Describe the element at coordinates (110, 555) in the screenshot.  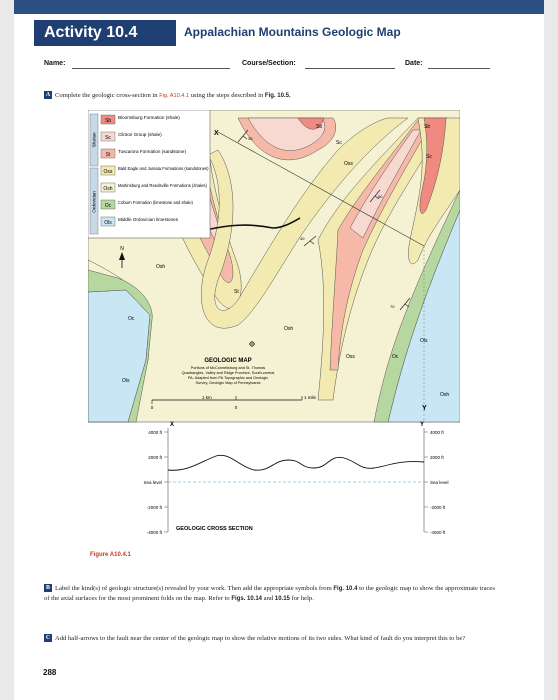
I see `figure-caption: Figure A10.4.1` at that location.